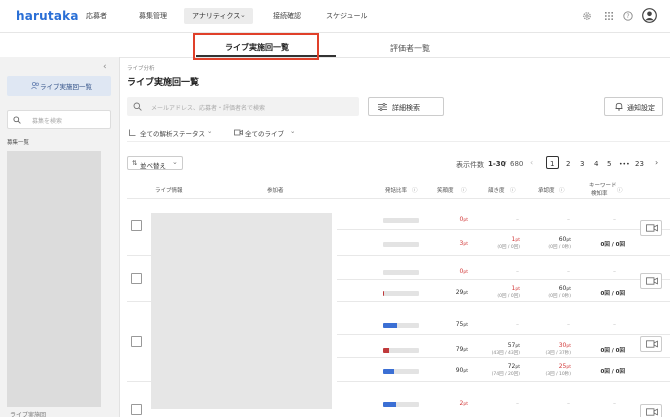 This screenshot has height=417, width=670. I want to click on recruitment-list-placeholder, so click(54, 279).